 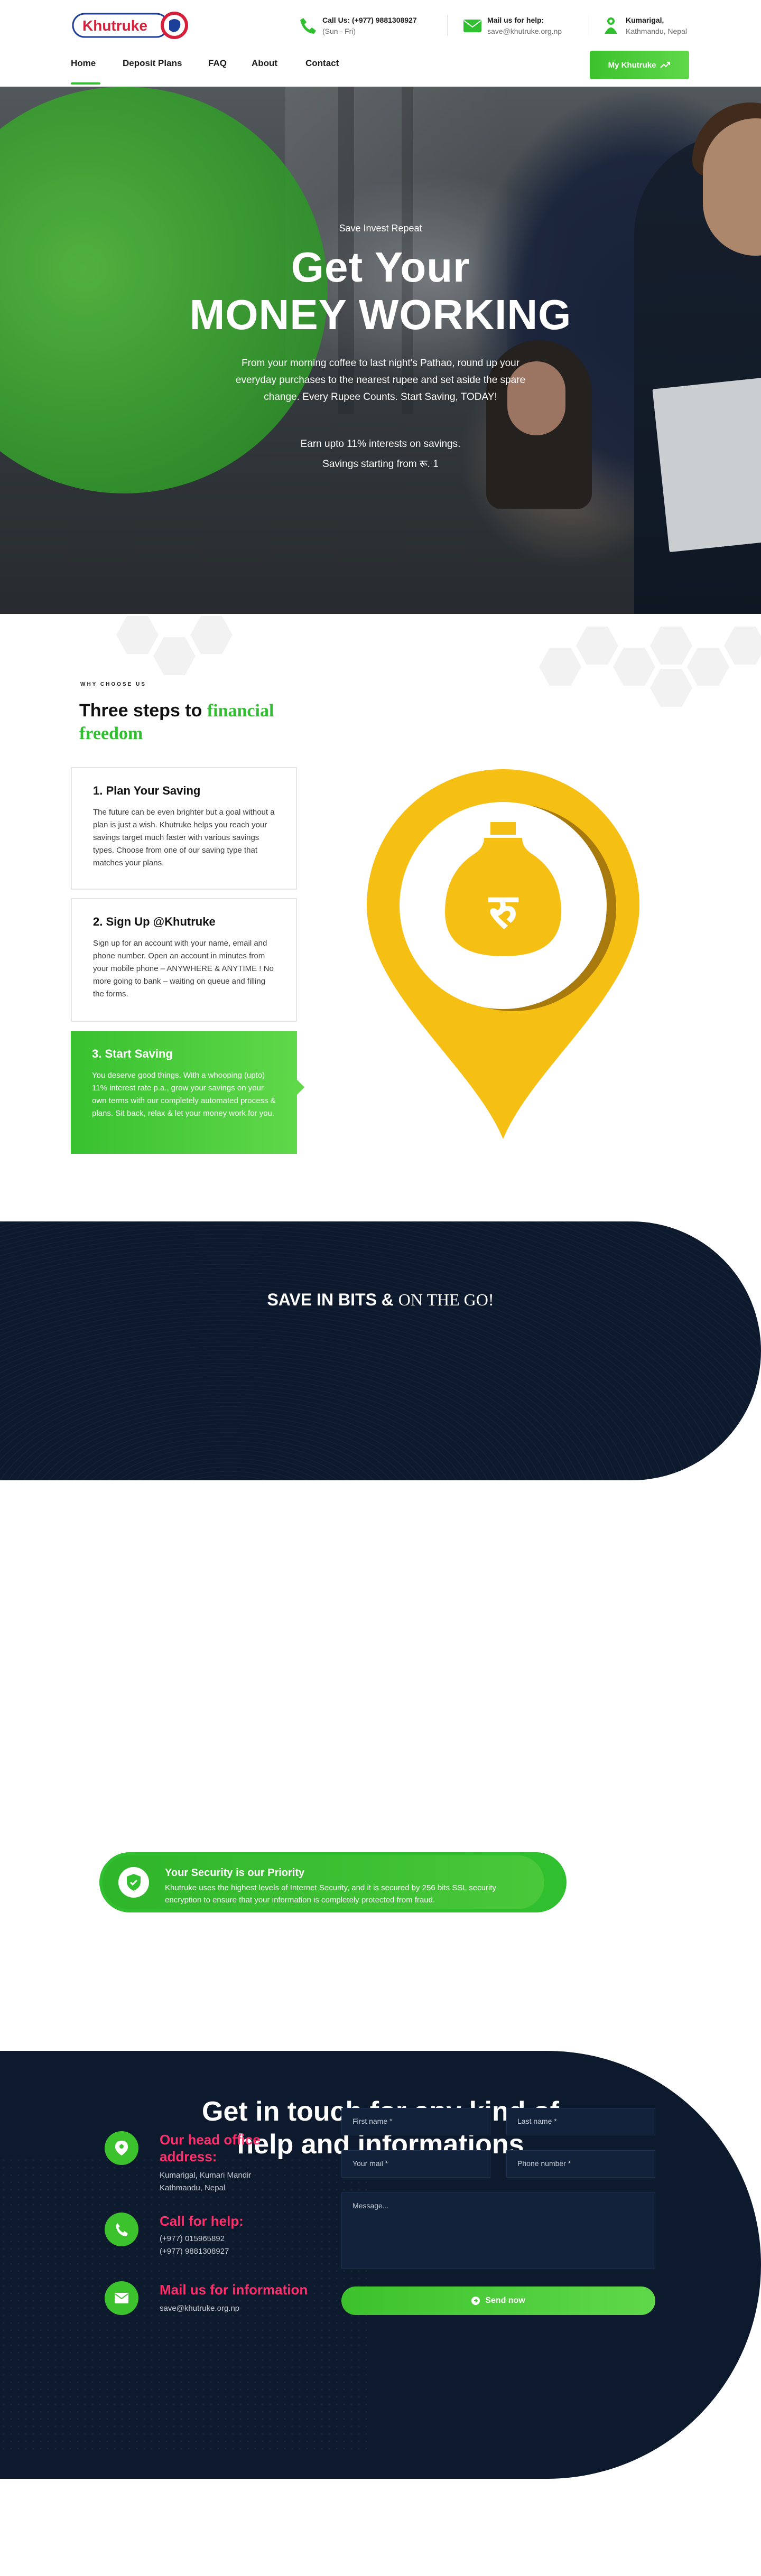 What do you see at coordinates (524, 31) in the screenshot?
I see `header-mail-sub: save@khutruke.org.np` at bounding box center [524, 31].